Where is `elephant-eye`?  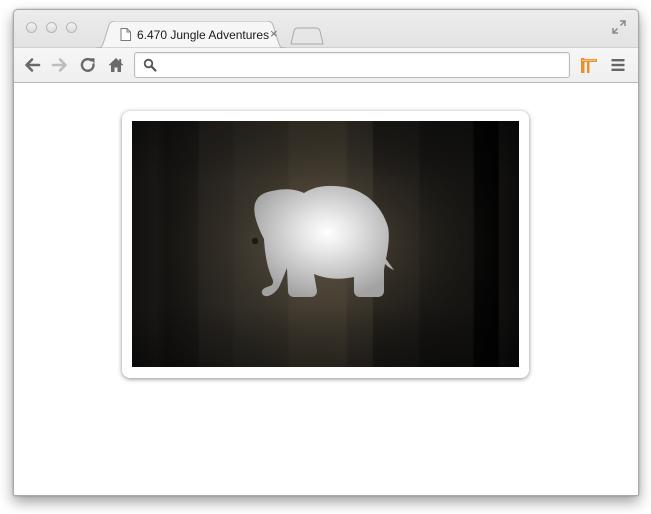 elephant-eye is located at coordinates (255, 241).